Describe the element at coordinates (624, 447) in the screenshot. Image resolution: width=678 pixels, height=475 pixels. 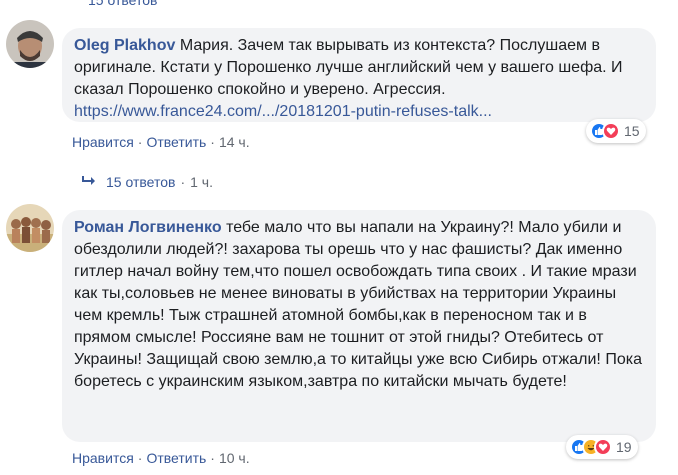
I see `reaction-count: 19` at that location.